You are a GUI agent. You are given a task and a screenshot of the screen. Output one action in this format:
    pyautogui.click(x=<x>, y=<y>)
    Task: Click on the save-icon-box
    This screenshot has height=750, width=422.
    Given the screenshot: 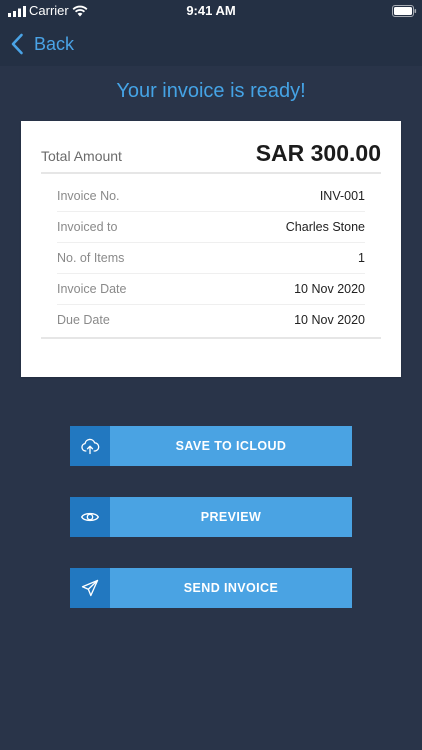 What is the action you would take?
    pyautogui.click(x=90, y=446)
    